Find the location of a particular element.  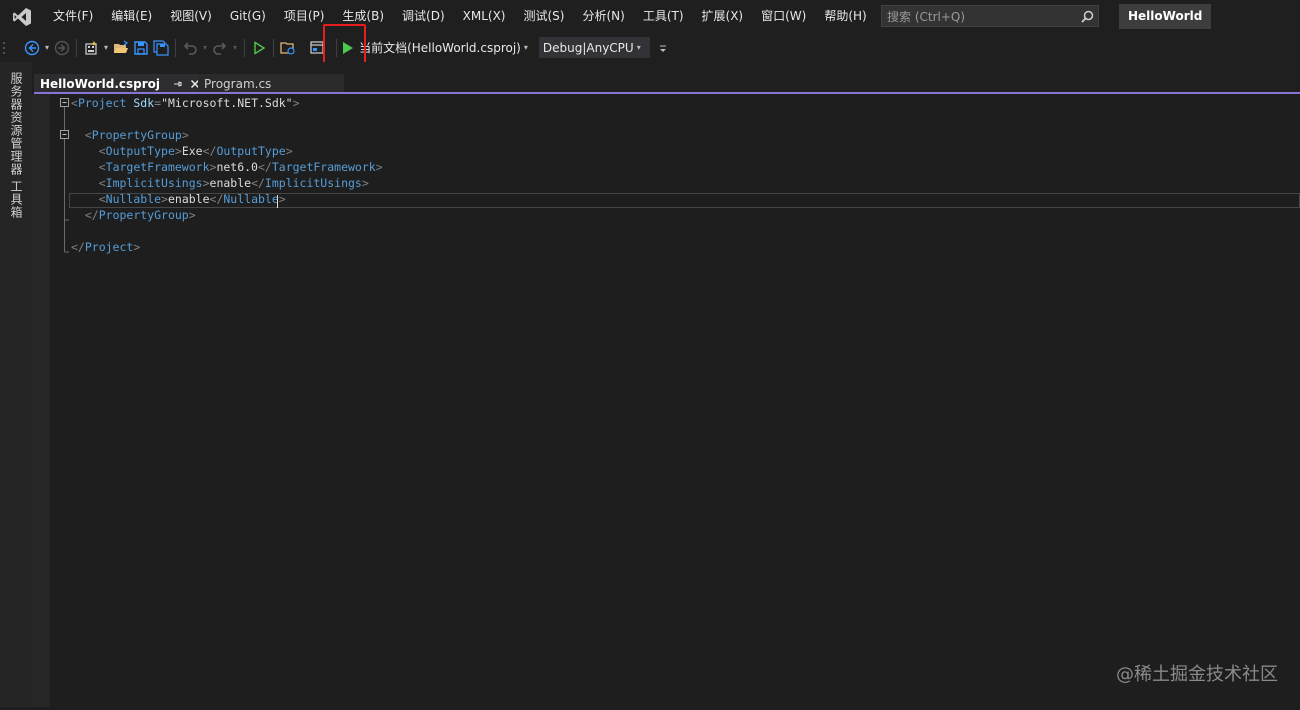

server-explorer-tab: 服务器资源管理器 is located at coordinates (16, 124).